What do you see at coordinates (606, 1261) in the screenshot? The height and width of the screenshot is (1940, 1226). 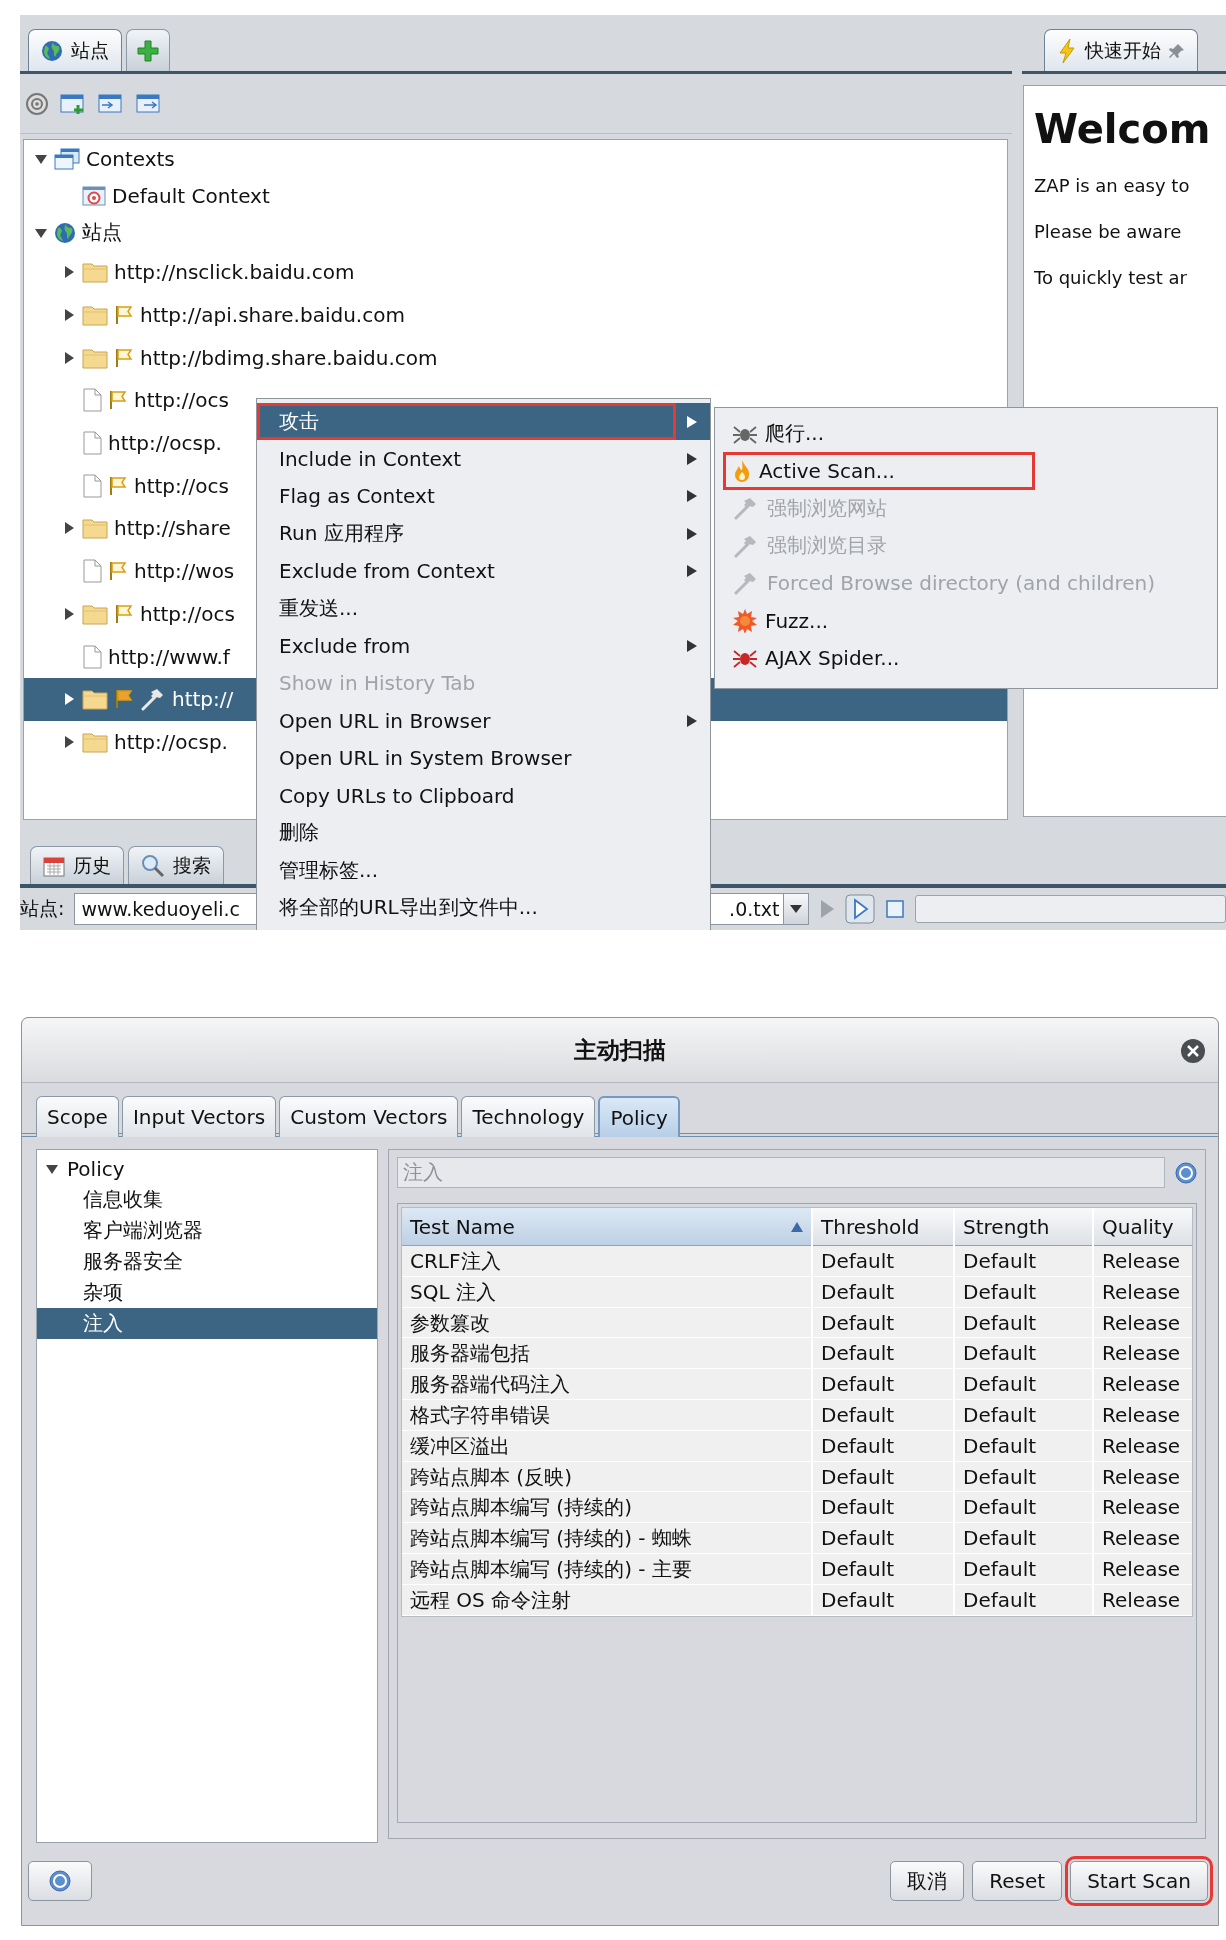 I see `table-cell: CRLF注入` at bounding box center [606, 1261].